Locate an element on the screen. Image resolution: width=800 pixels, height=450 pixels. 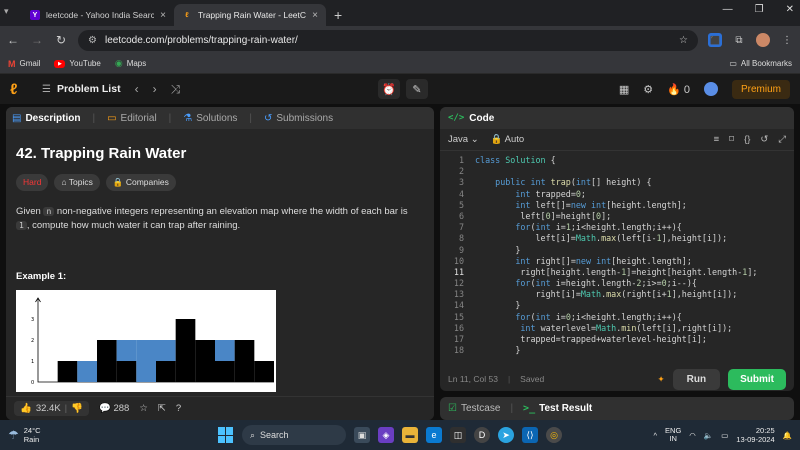
code-line: 5 int left[]=new int[height.length]; is located at coordinates (617, 205).